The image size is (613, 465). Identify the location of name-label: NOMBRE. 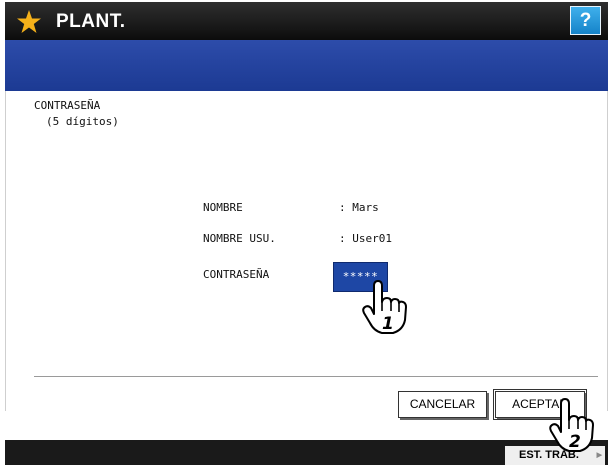
(223, 207).